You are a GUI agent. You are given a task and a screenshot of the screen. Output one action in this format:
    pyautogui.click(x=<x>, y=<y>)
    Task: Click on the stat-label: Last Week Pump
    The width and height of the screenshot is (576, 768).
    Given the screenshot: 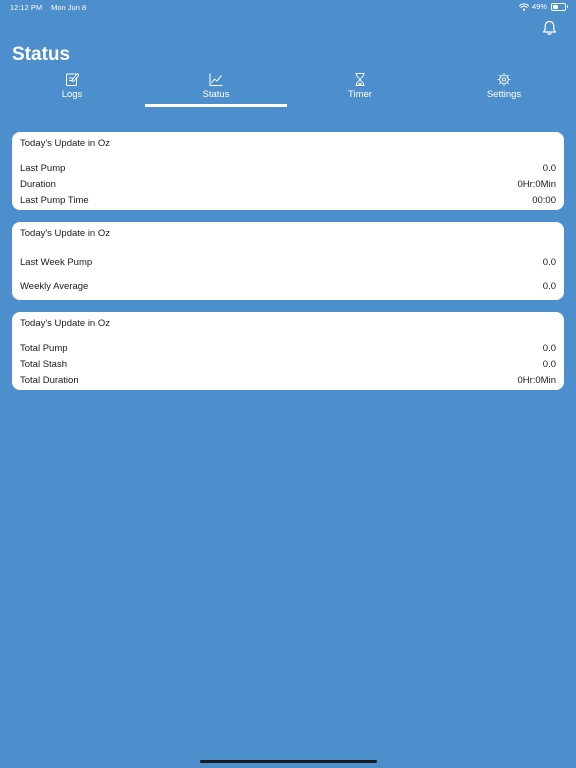 What is the action you would take?
    pyautogui.click(x=56, y=262)
    